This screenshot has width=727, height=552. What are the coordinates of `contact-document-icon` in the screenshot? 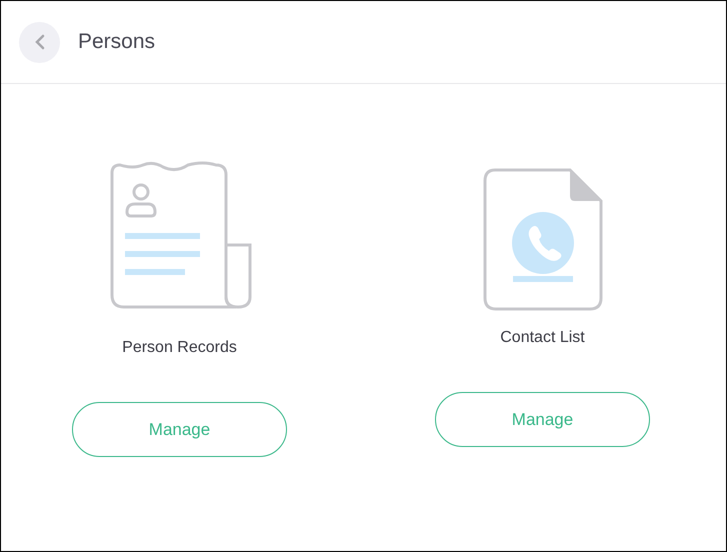 It's located at (542, 239).